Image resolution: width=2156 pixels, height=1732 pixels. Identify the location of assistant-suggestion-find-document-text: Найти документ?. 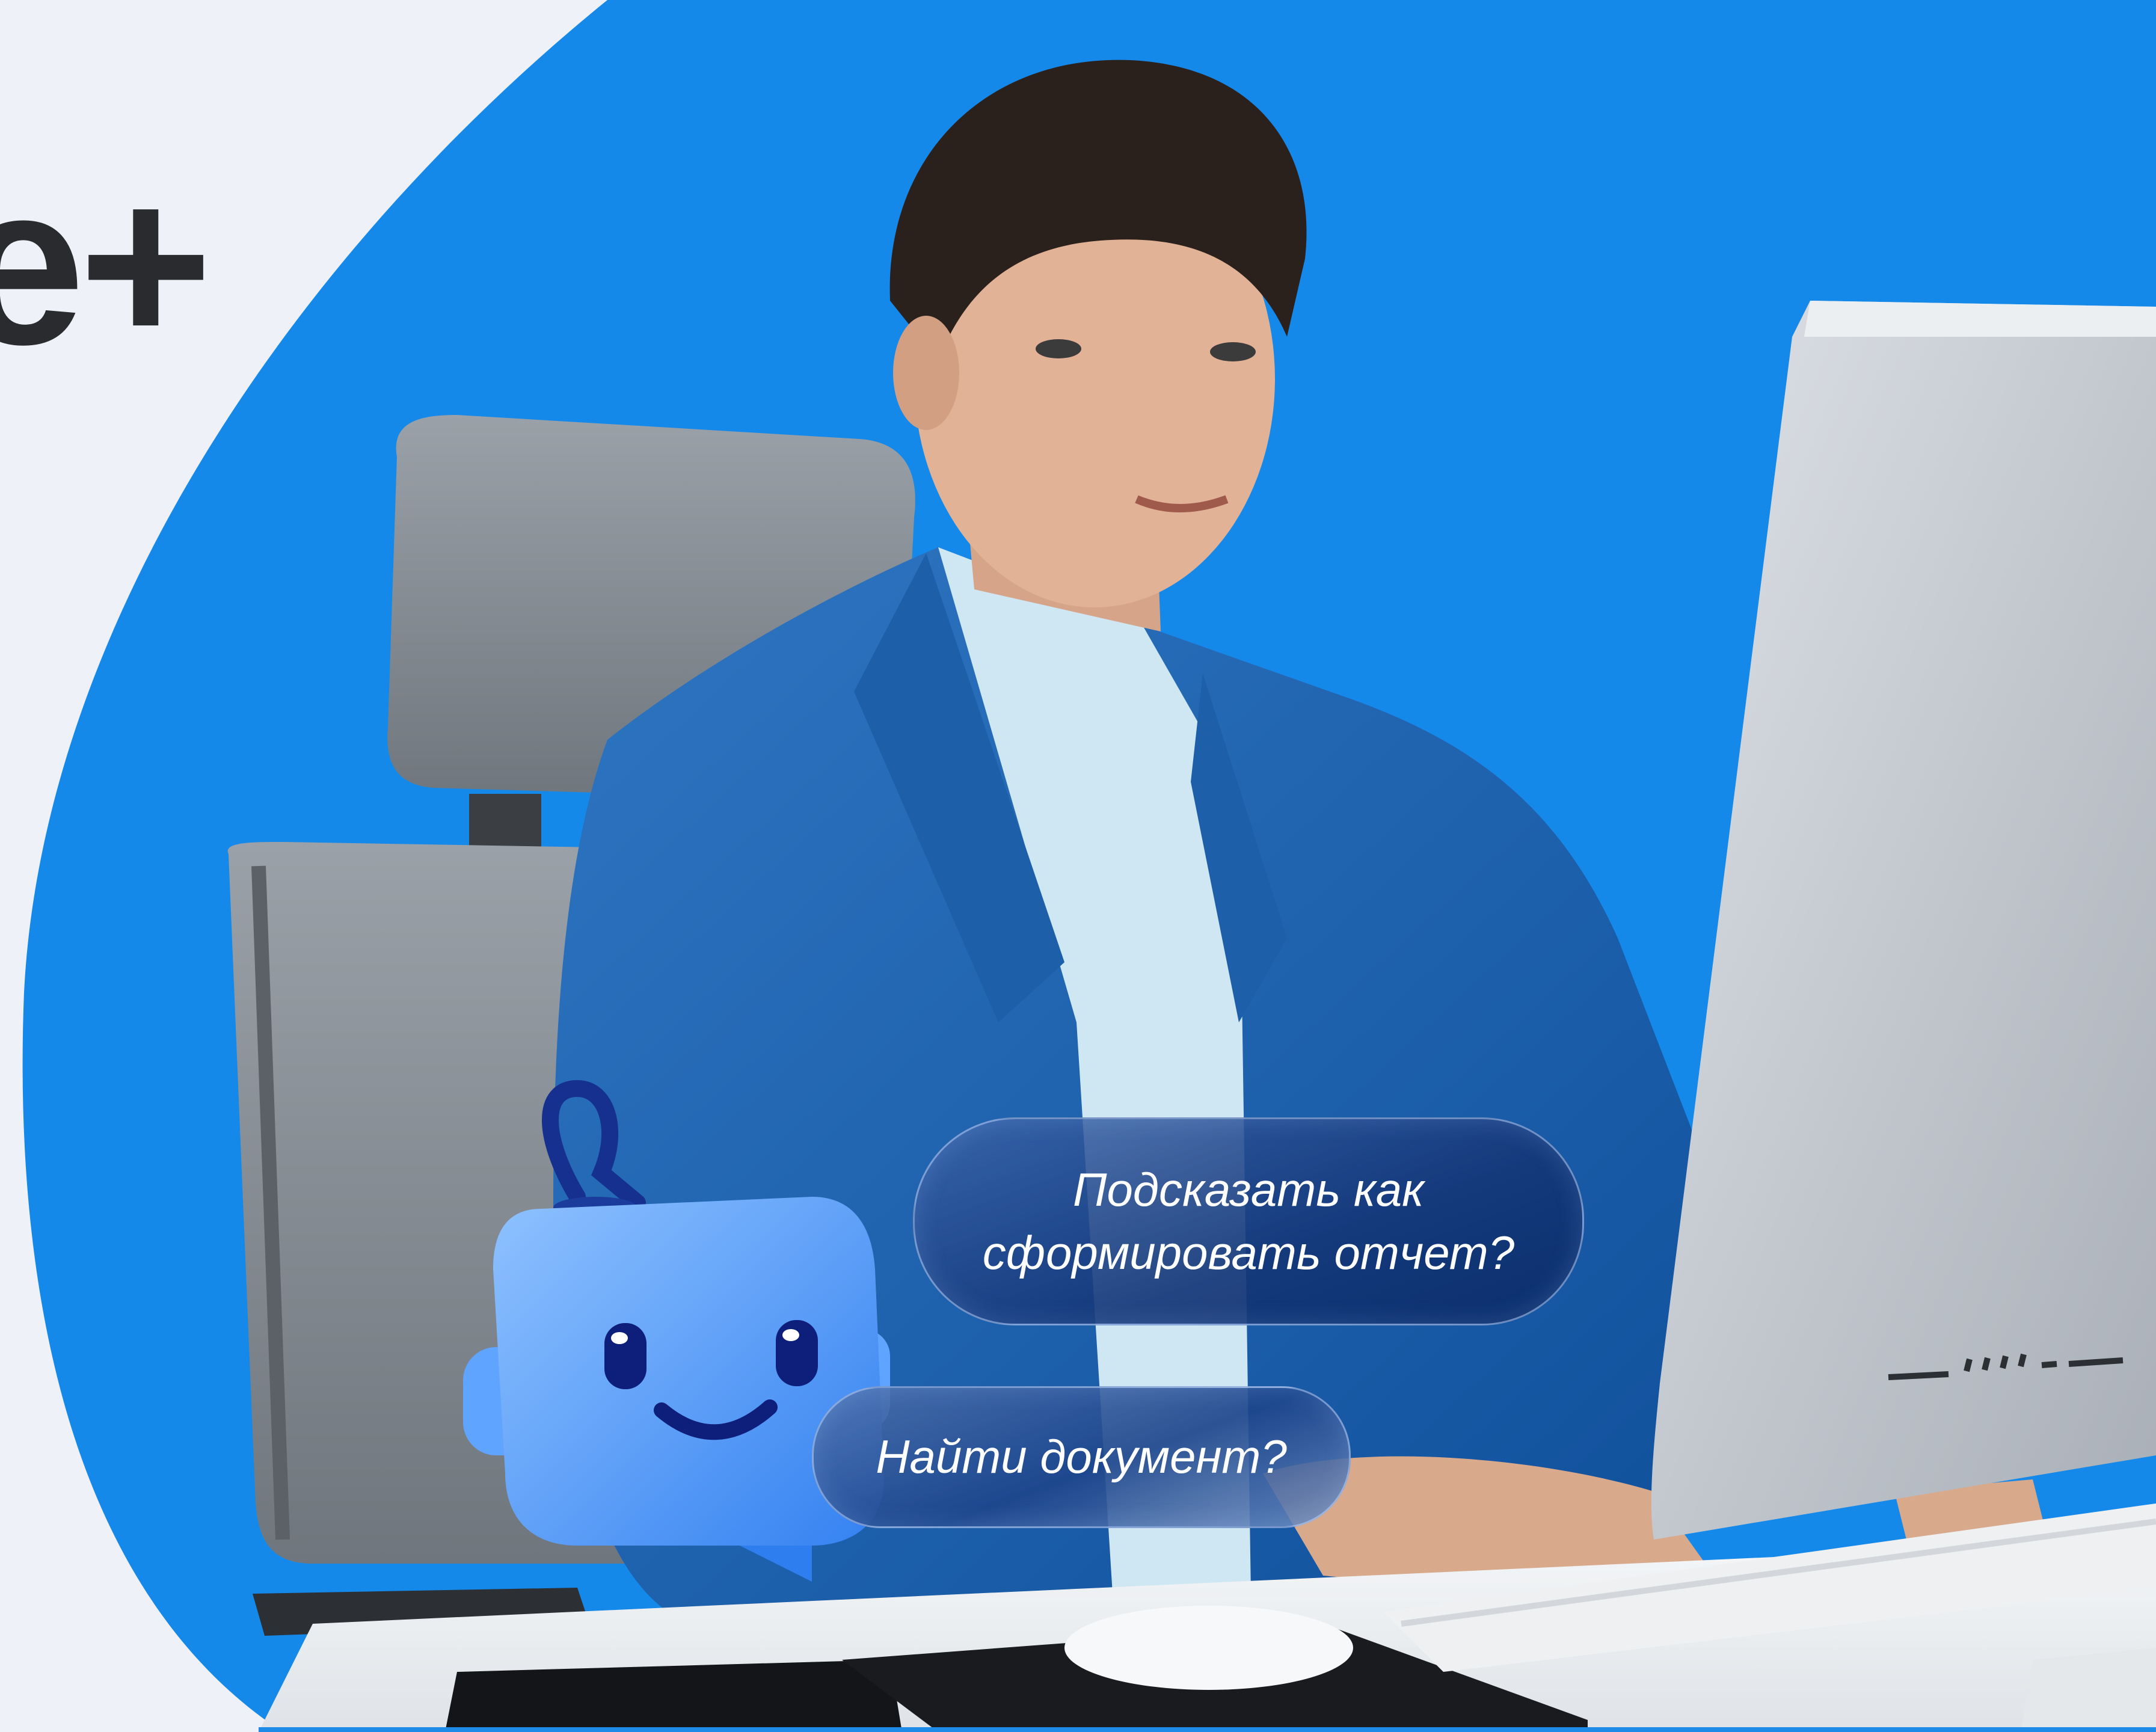
(1081, 1457).